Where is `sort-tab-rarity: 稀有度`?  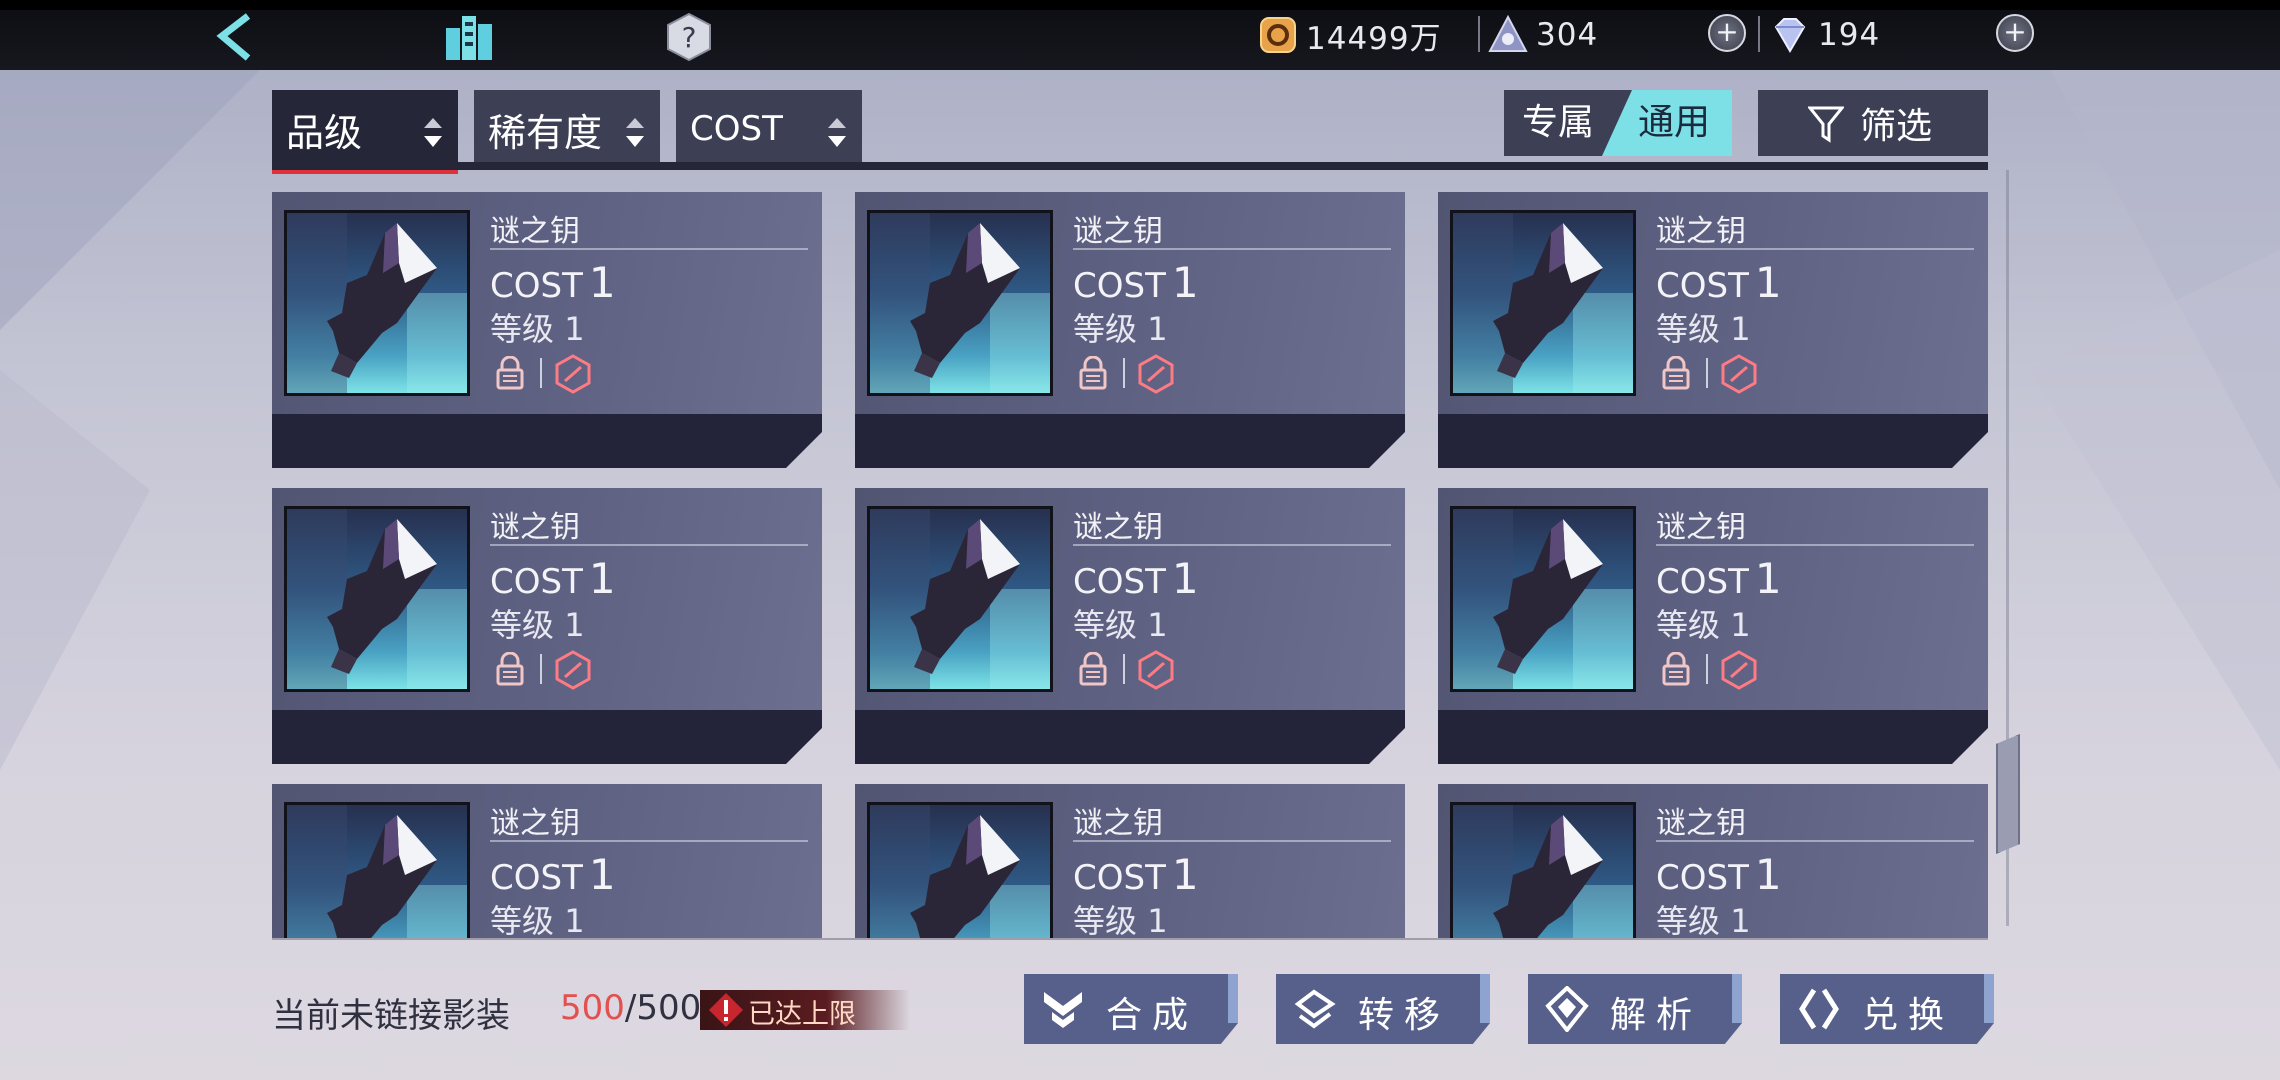
sort-tab-rarity: 稀有度 is located at coordinates (567, 129).